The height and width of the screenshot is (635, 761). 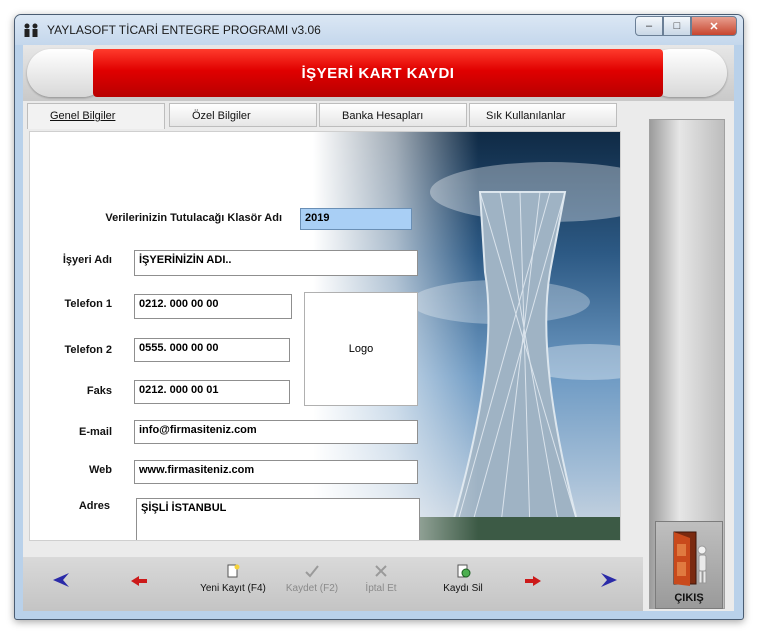 What do you see at coordinates (381, 588) in the screenshot?
I see `cancel-label: İptal Et` at bounding box center [381, 588].